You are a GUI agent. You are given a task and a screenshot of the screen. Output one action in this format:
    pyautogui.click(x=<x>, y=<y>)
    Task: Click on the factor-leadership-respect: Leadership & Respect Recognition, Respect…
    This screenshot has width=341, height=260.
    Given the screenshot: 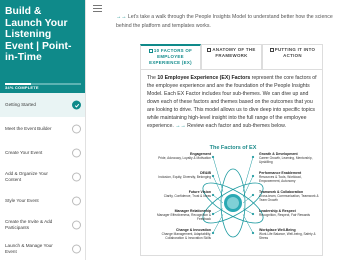 What is the action you would take?
    pyautogui.click(x=289, y=213)
    